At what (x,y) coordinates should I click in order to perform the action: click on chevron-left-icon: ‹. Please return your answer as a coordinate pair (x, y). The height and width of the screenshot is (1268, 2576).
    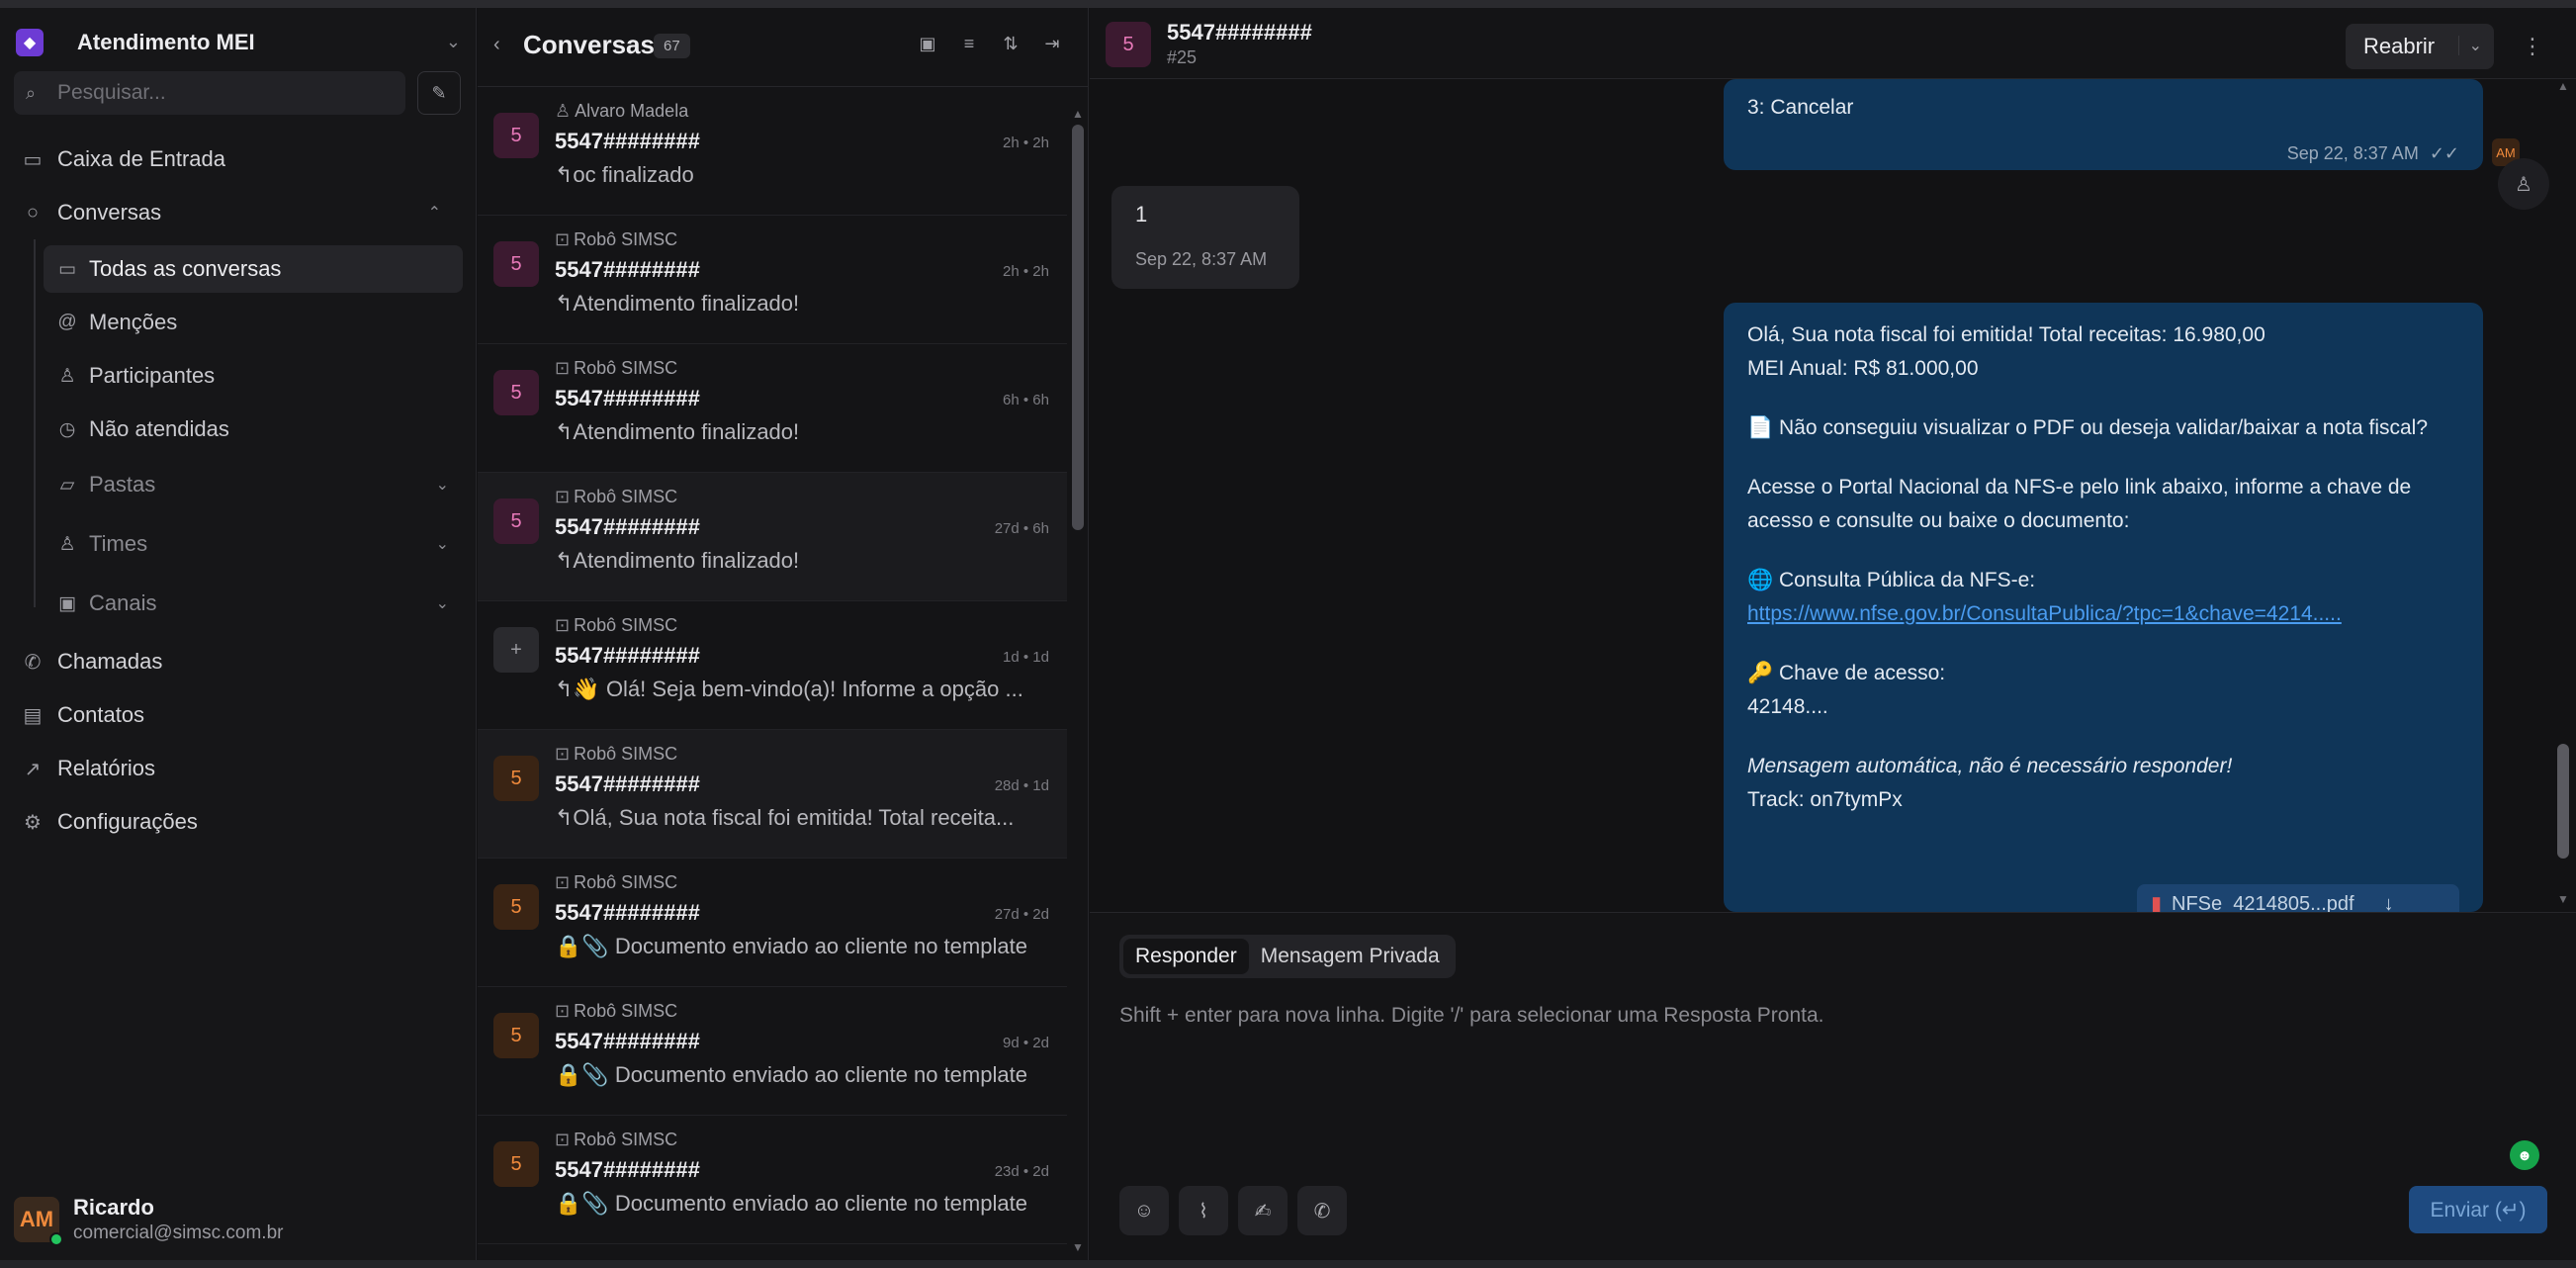
    Looking at the image, I should click on (496, 45).